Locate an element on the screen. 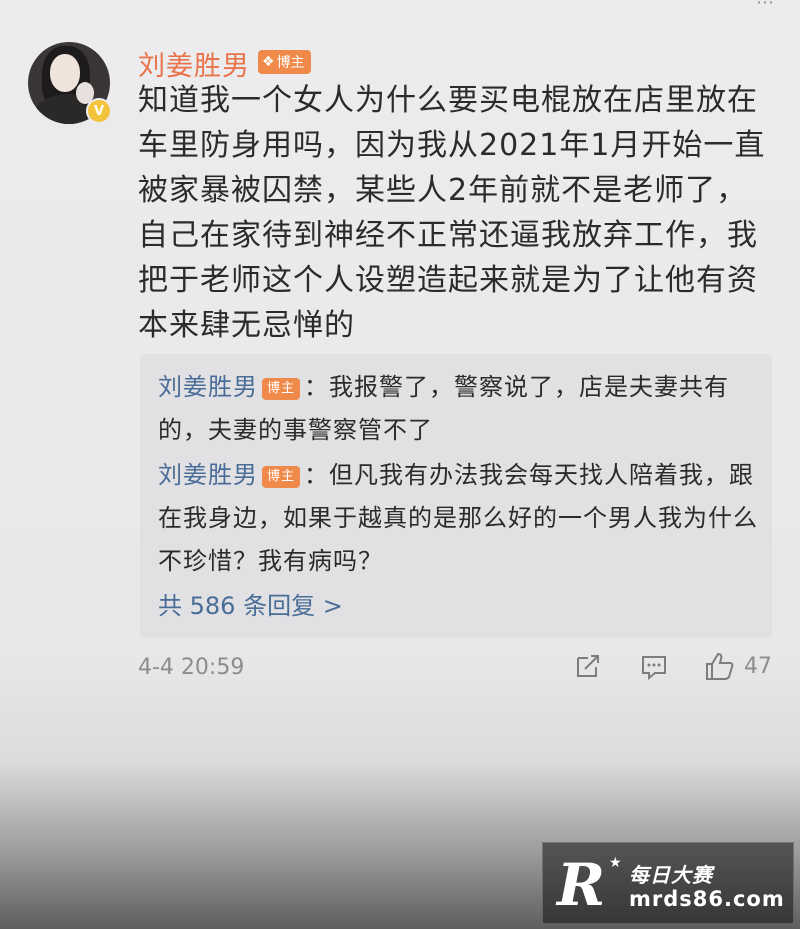 This screenshot has height=929, width=800. watermark-url: mrds86.com is located at coordinates (707, 899).